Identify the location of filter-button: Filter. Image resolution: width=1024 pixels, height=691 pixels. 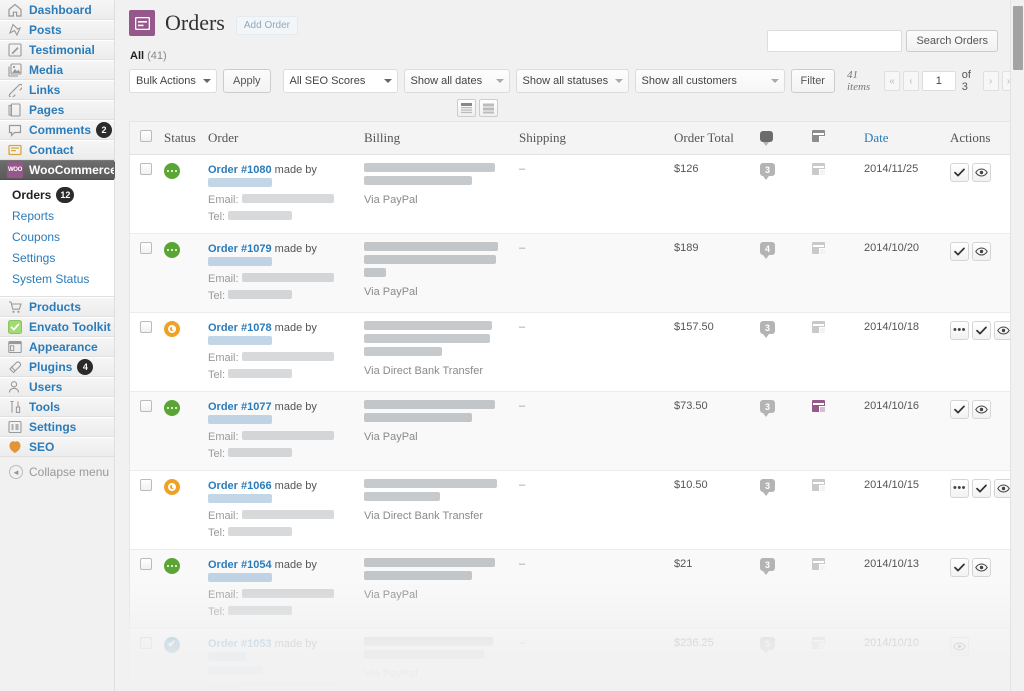
(812, 81).